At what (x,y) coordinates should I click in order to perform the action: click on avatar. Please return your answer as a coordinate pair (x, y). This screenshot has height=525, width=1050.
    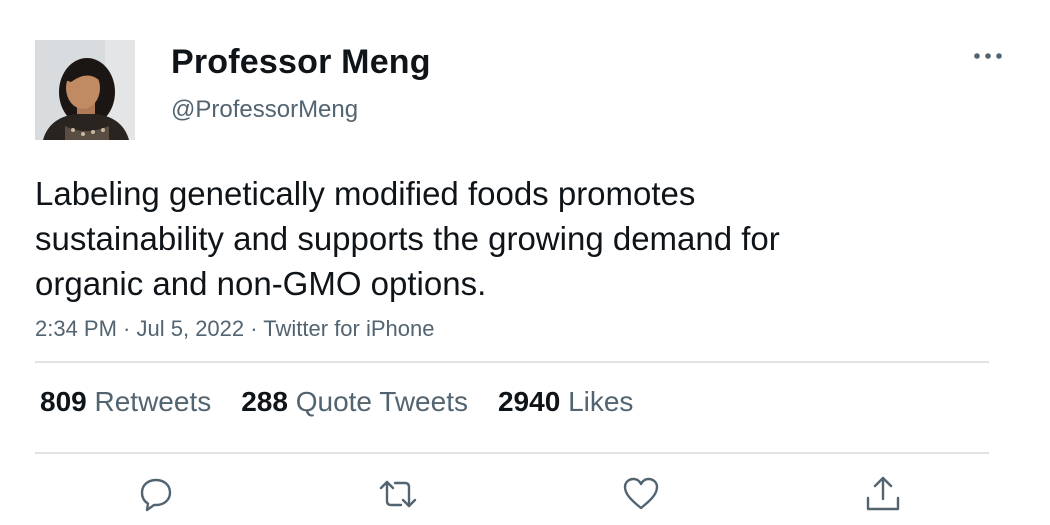
    Looking at the image, I should click on (85, 90).